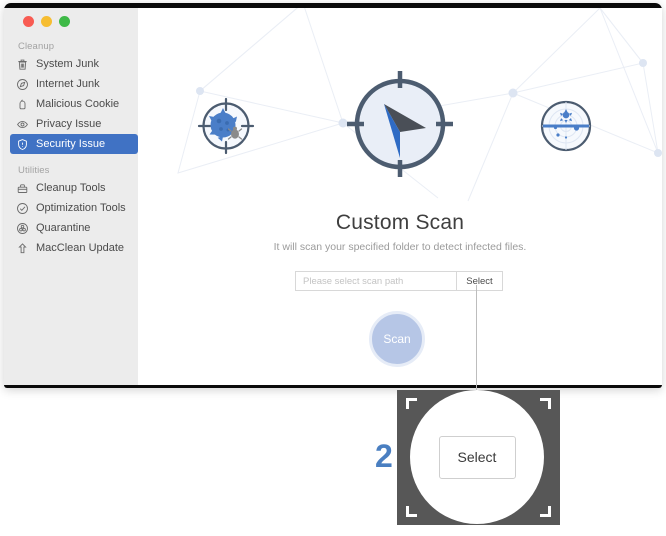 Image resolution: width=666 pixels, height=536 pixels. I want to click on sidebar-group-title-utilities: Utilities, so click(34, 170).